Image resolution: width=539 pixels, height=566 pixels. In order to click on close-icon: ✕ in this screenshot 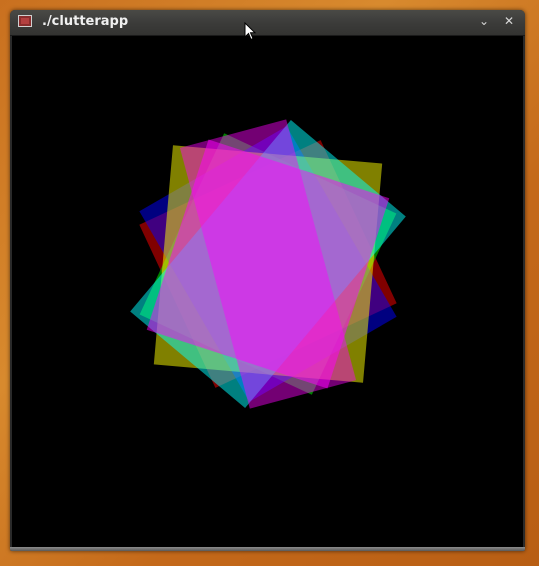, I will do `click(509, 21)`.